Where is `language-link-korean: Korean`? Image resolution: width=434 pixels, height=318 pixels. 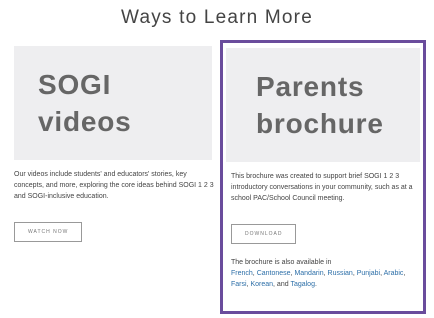 language-link-korean: Korean is located at coordinates (261, 284).